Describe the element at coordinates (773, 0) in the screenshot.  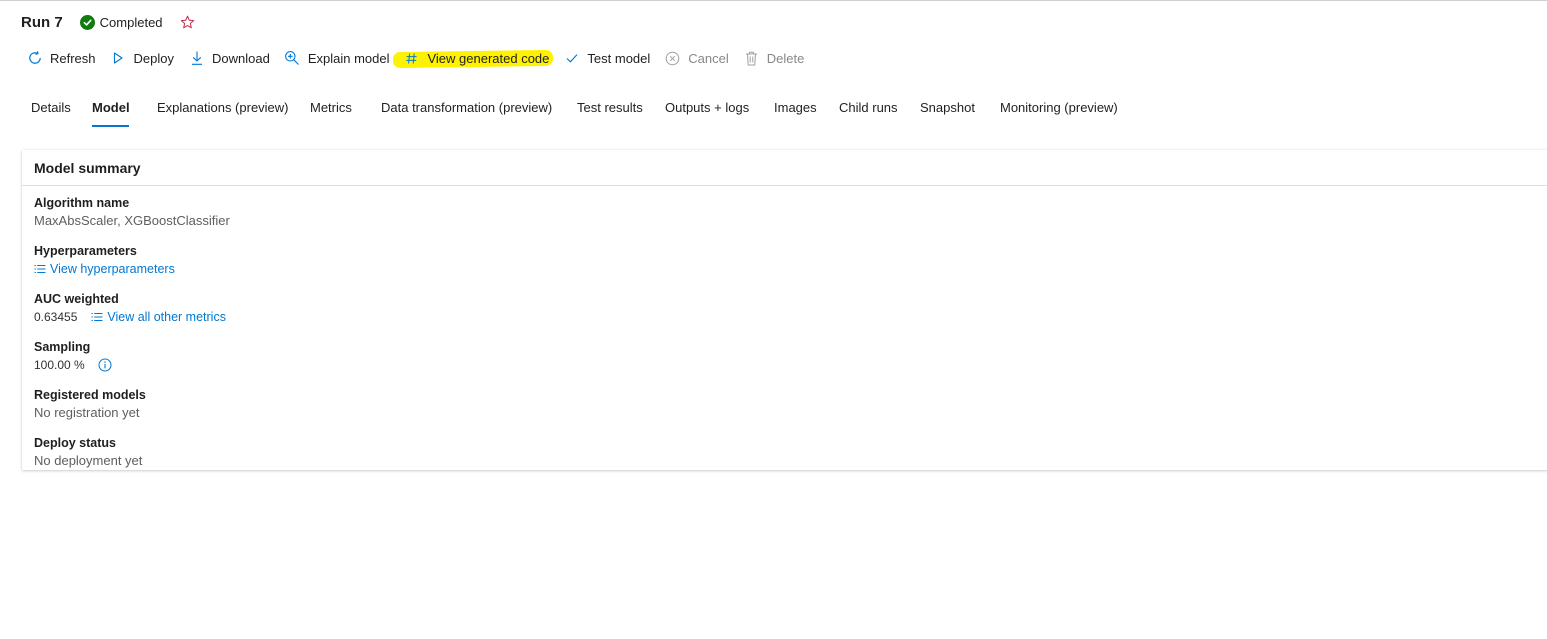
I see `top-divider` at that location.